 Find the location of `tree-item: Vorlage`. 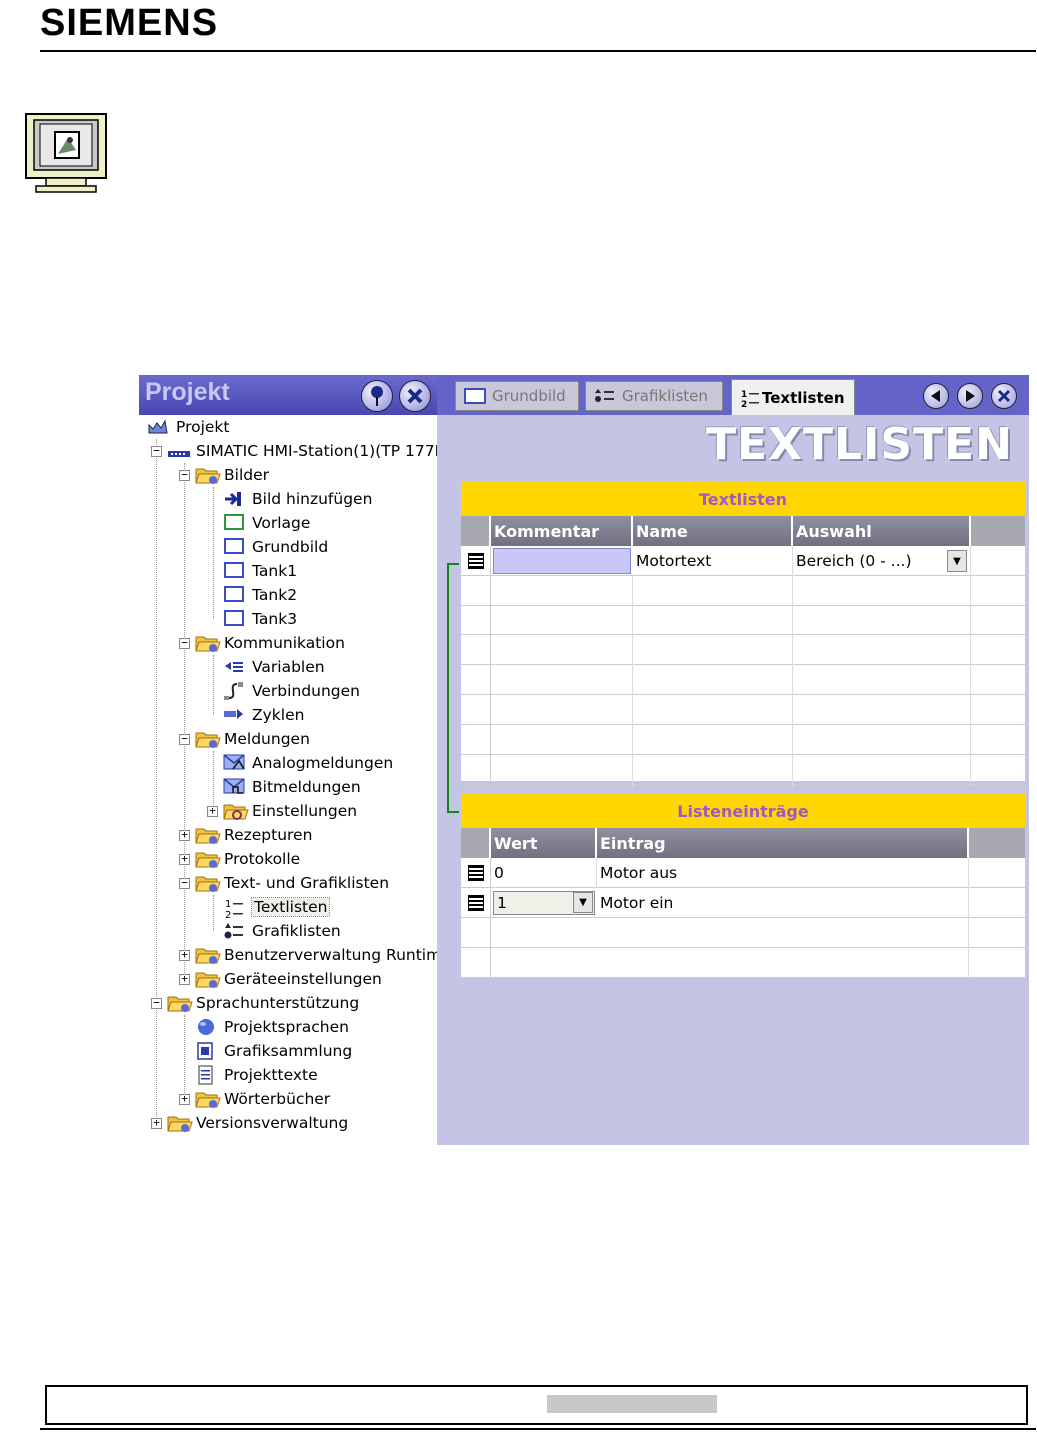

tree-item: Vorlage is located at coordinates (266, 523).